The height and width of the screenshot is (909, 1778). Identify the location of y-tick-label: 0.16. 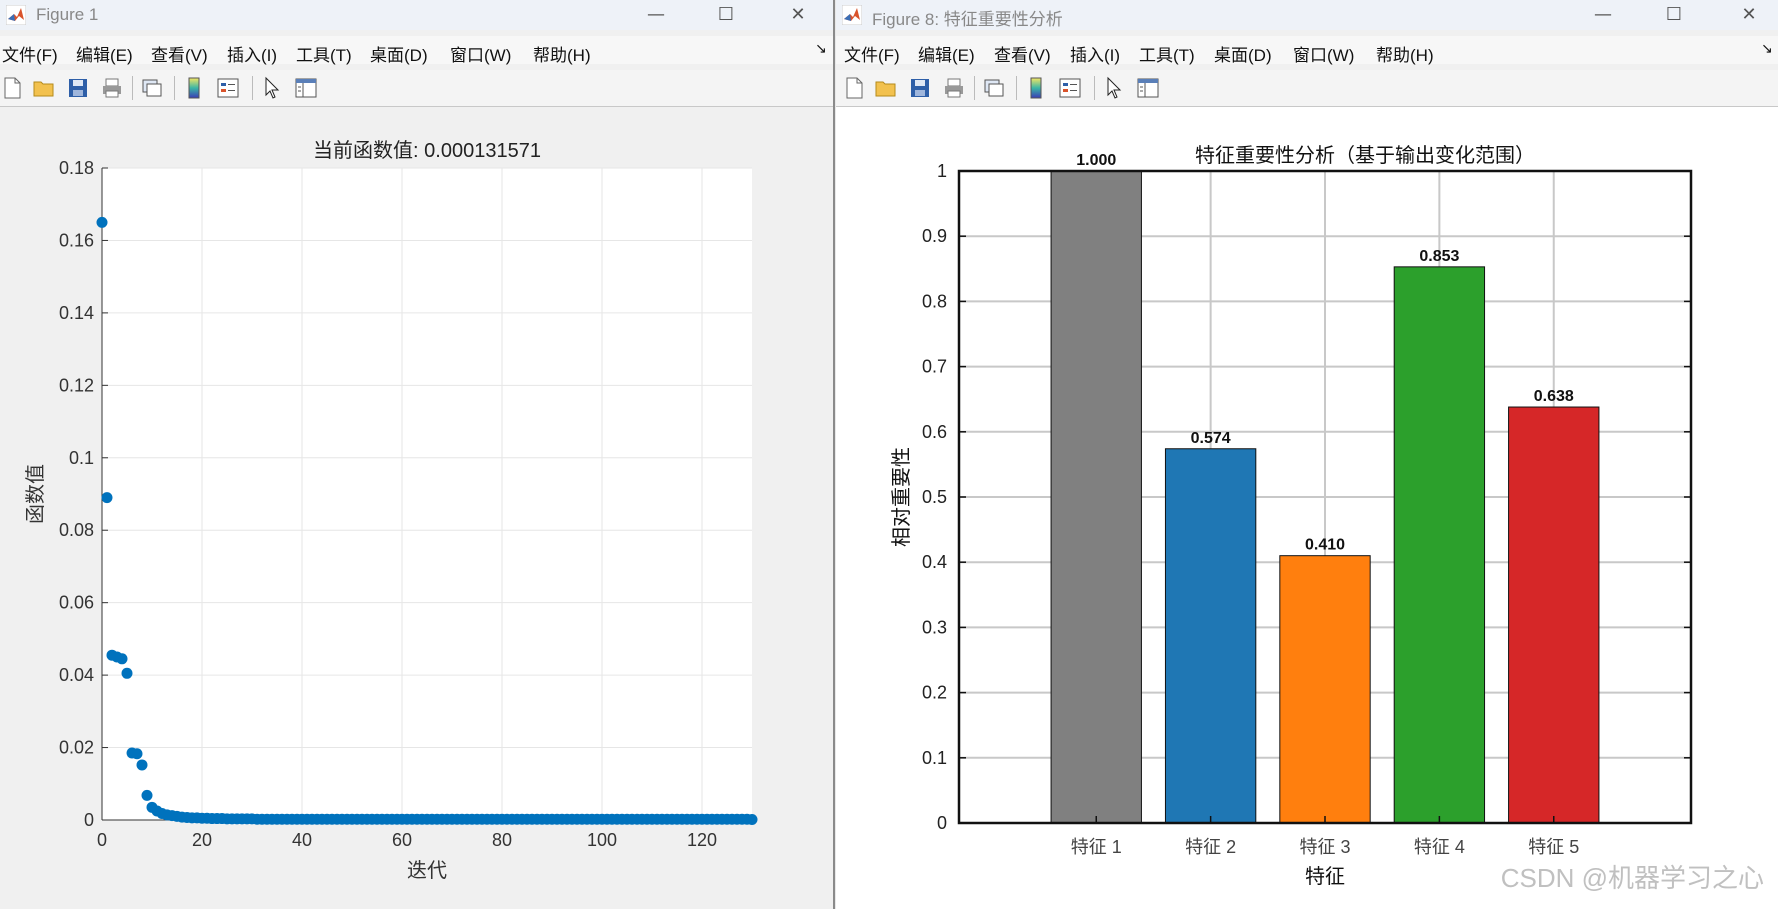
(76, 240).